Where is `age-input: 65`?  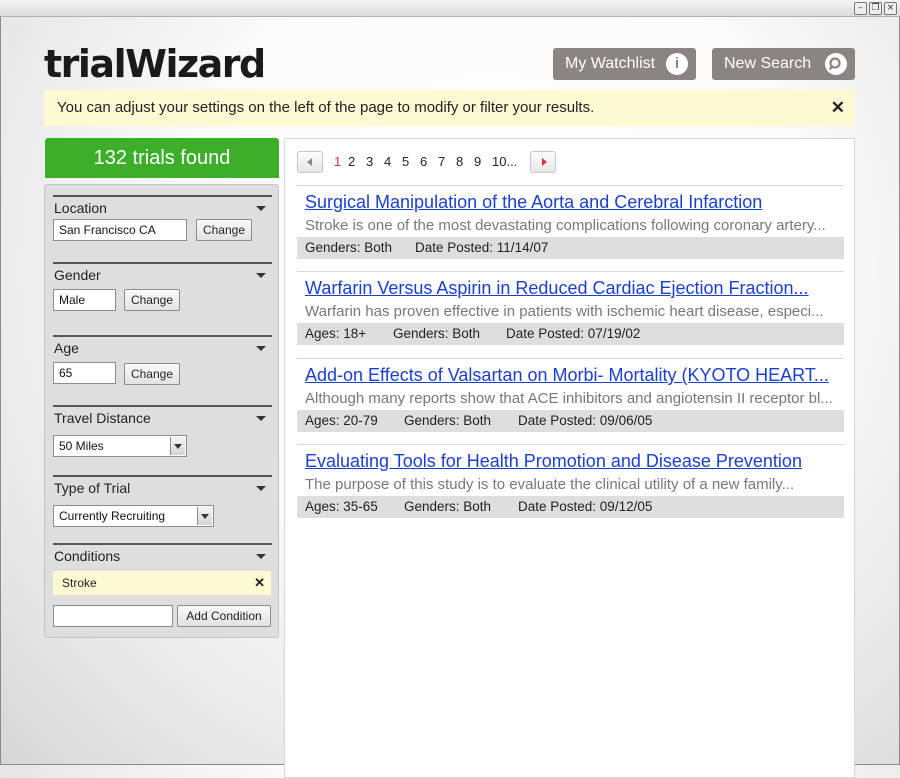
age-input: 65 is located at coordinates (84, 373).